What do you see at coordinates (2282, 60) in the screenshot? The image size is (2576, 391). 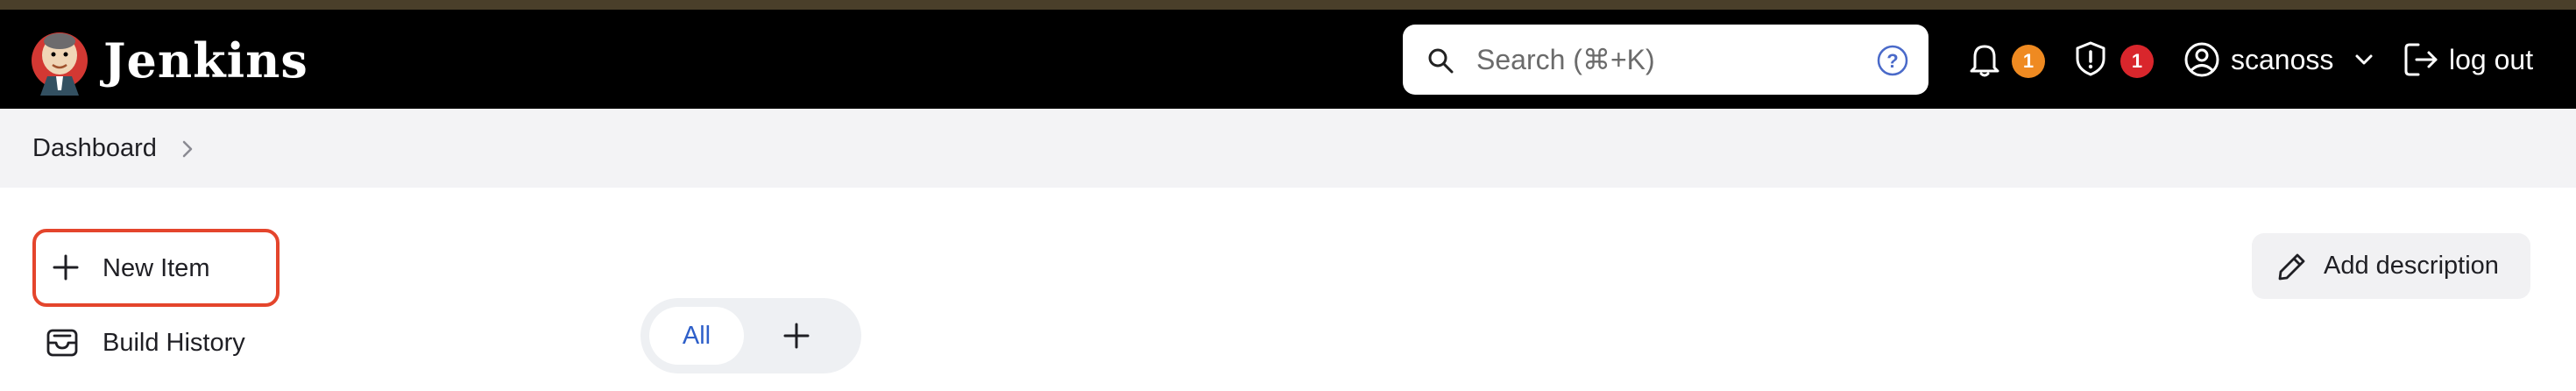 I see `user-menu-label: scanoss` at bounding box center [2282, 60].